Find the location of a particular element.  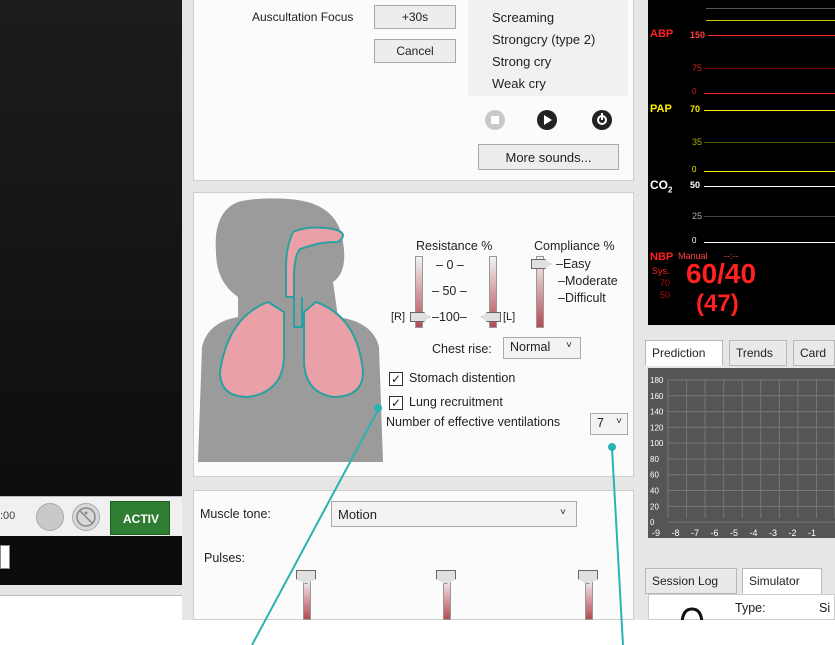

auscultation-focus-label: Auscultation Focus is located at coordinates (303, 17).